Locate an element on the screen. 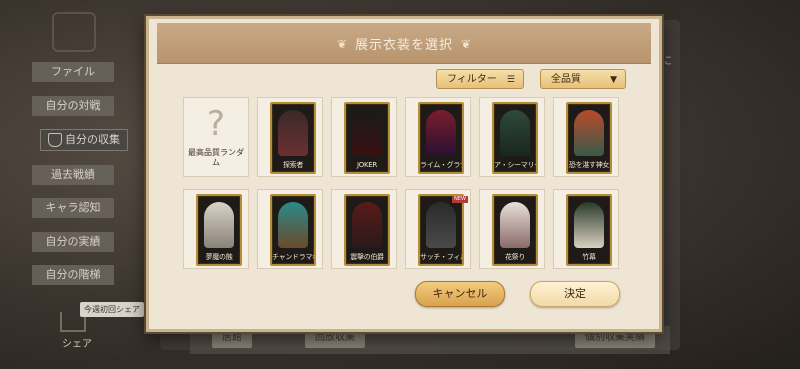 Image resolution: width=800 pixels, height=369 pixels. confirm-button: 決定 is located at coordinates (575, 294).